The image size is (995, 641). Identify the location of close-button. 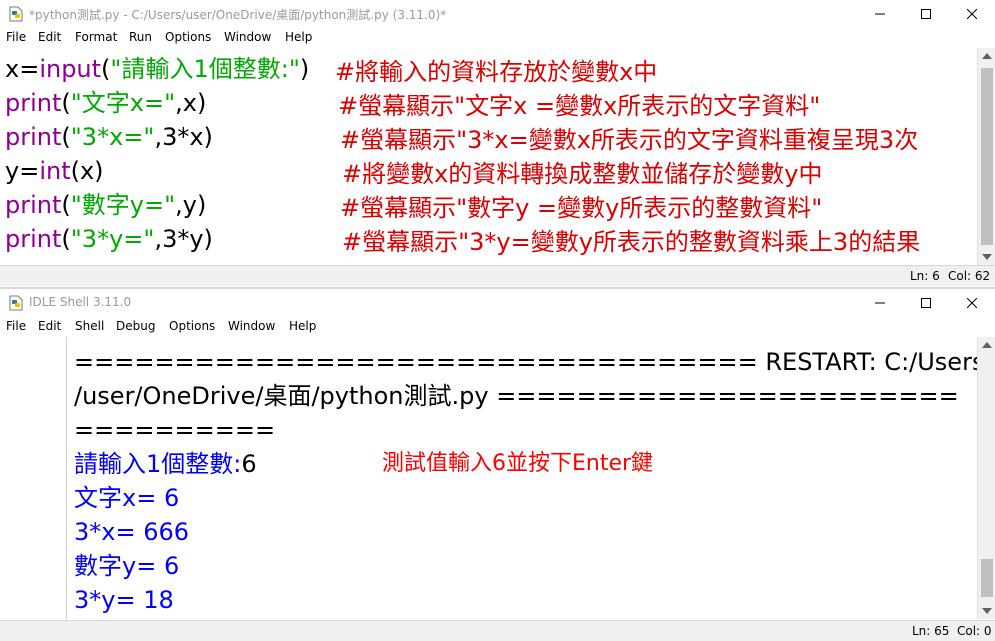
(972, 14).